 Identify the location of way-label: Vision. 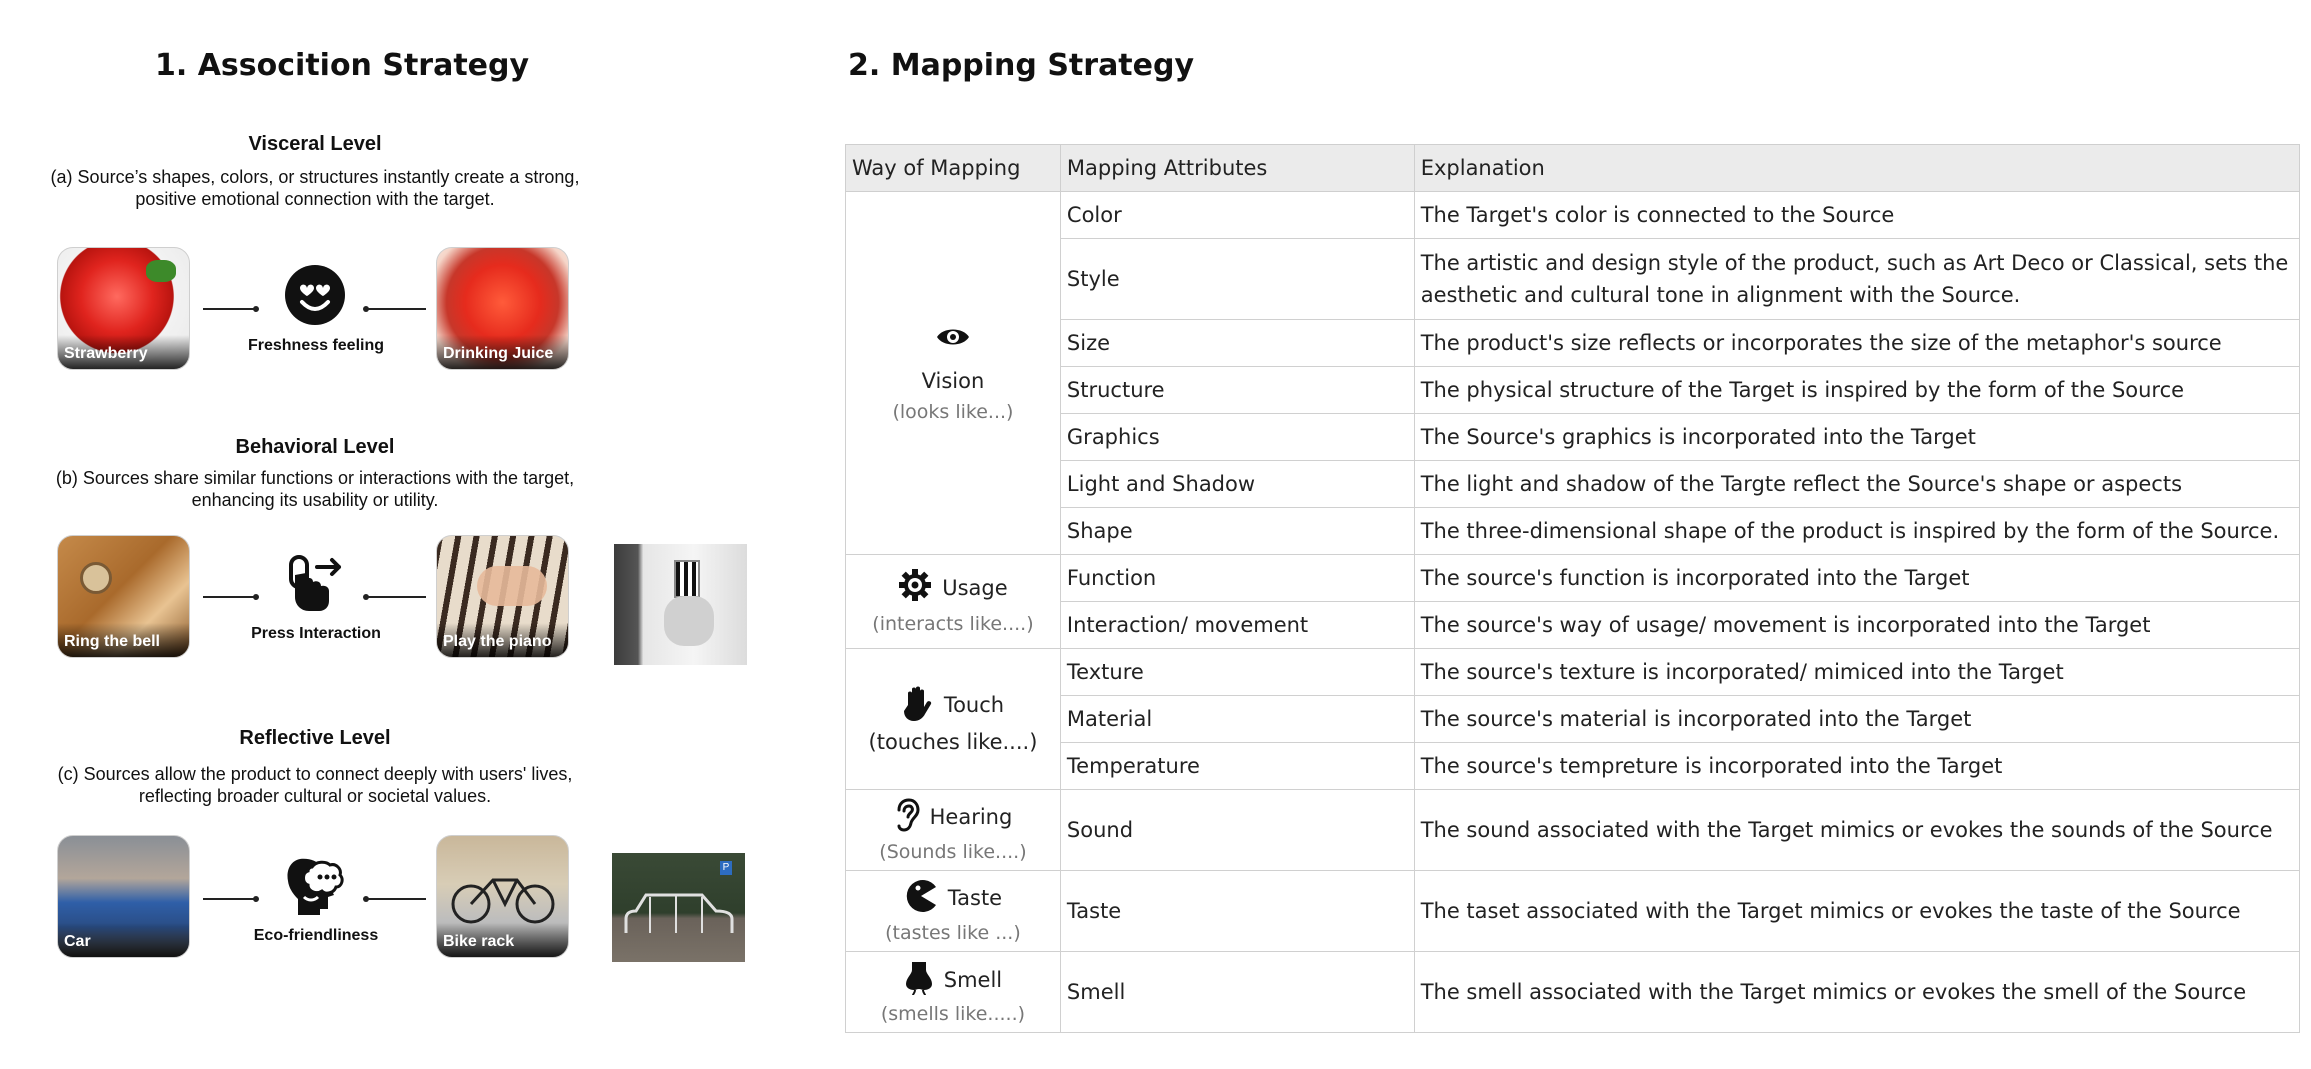
(953, 380).